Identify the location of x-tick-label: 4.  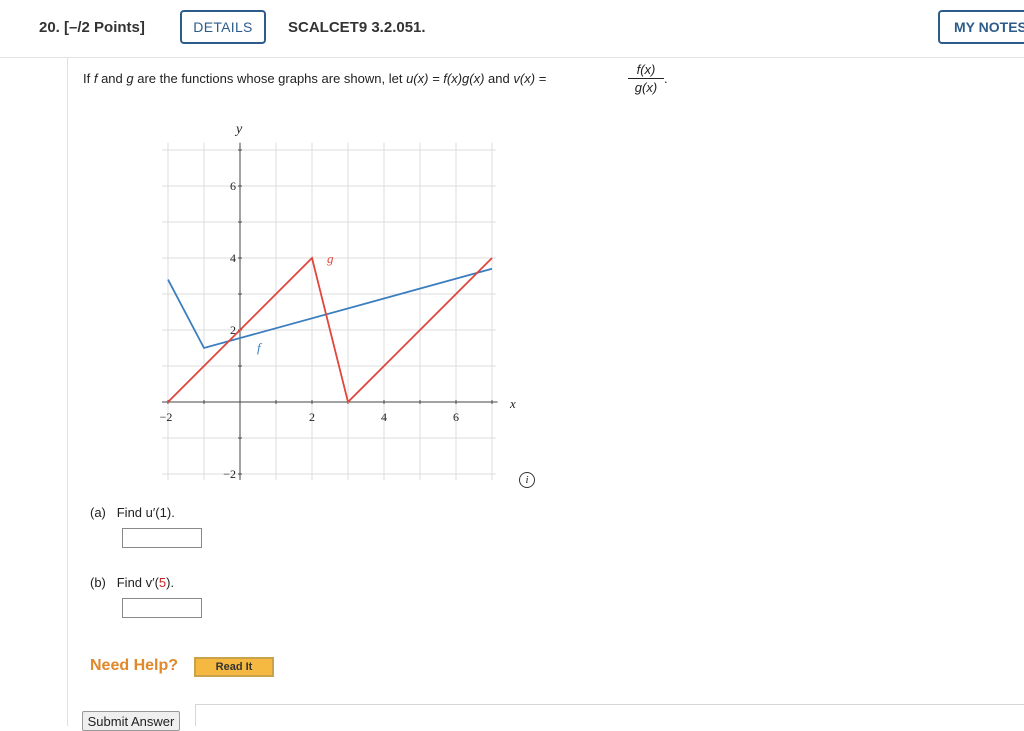
(384, 417).